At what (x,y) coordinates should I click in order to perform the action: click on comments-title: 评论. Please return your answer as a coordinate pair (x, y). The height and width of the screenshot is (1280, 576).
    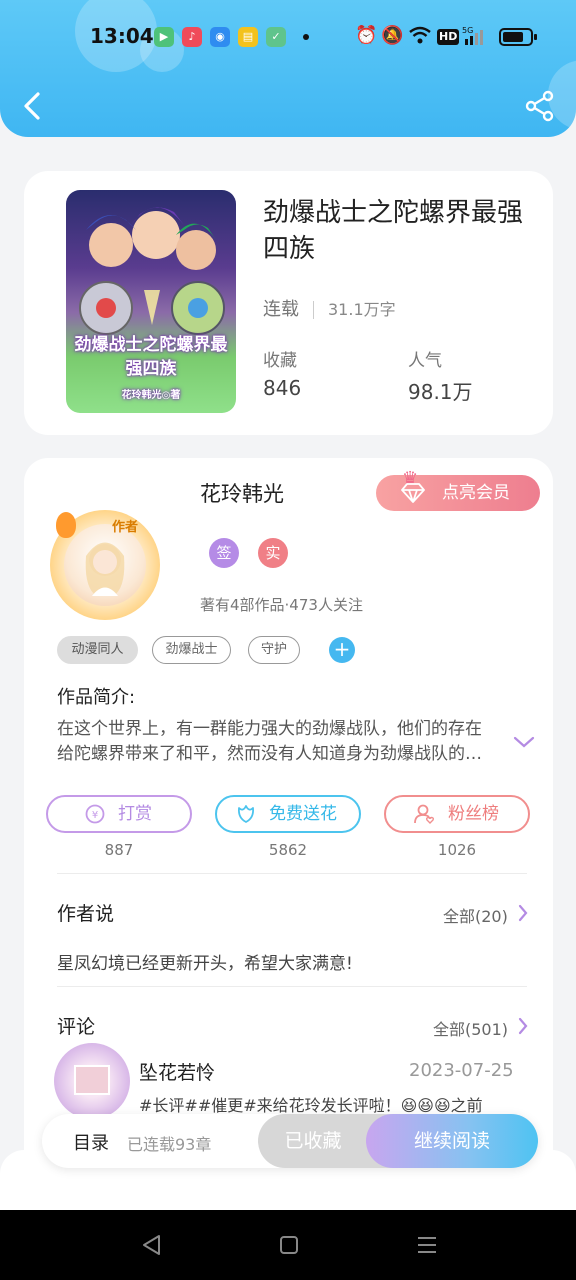
    Looking at the image, I should click on (76, 1027).